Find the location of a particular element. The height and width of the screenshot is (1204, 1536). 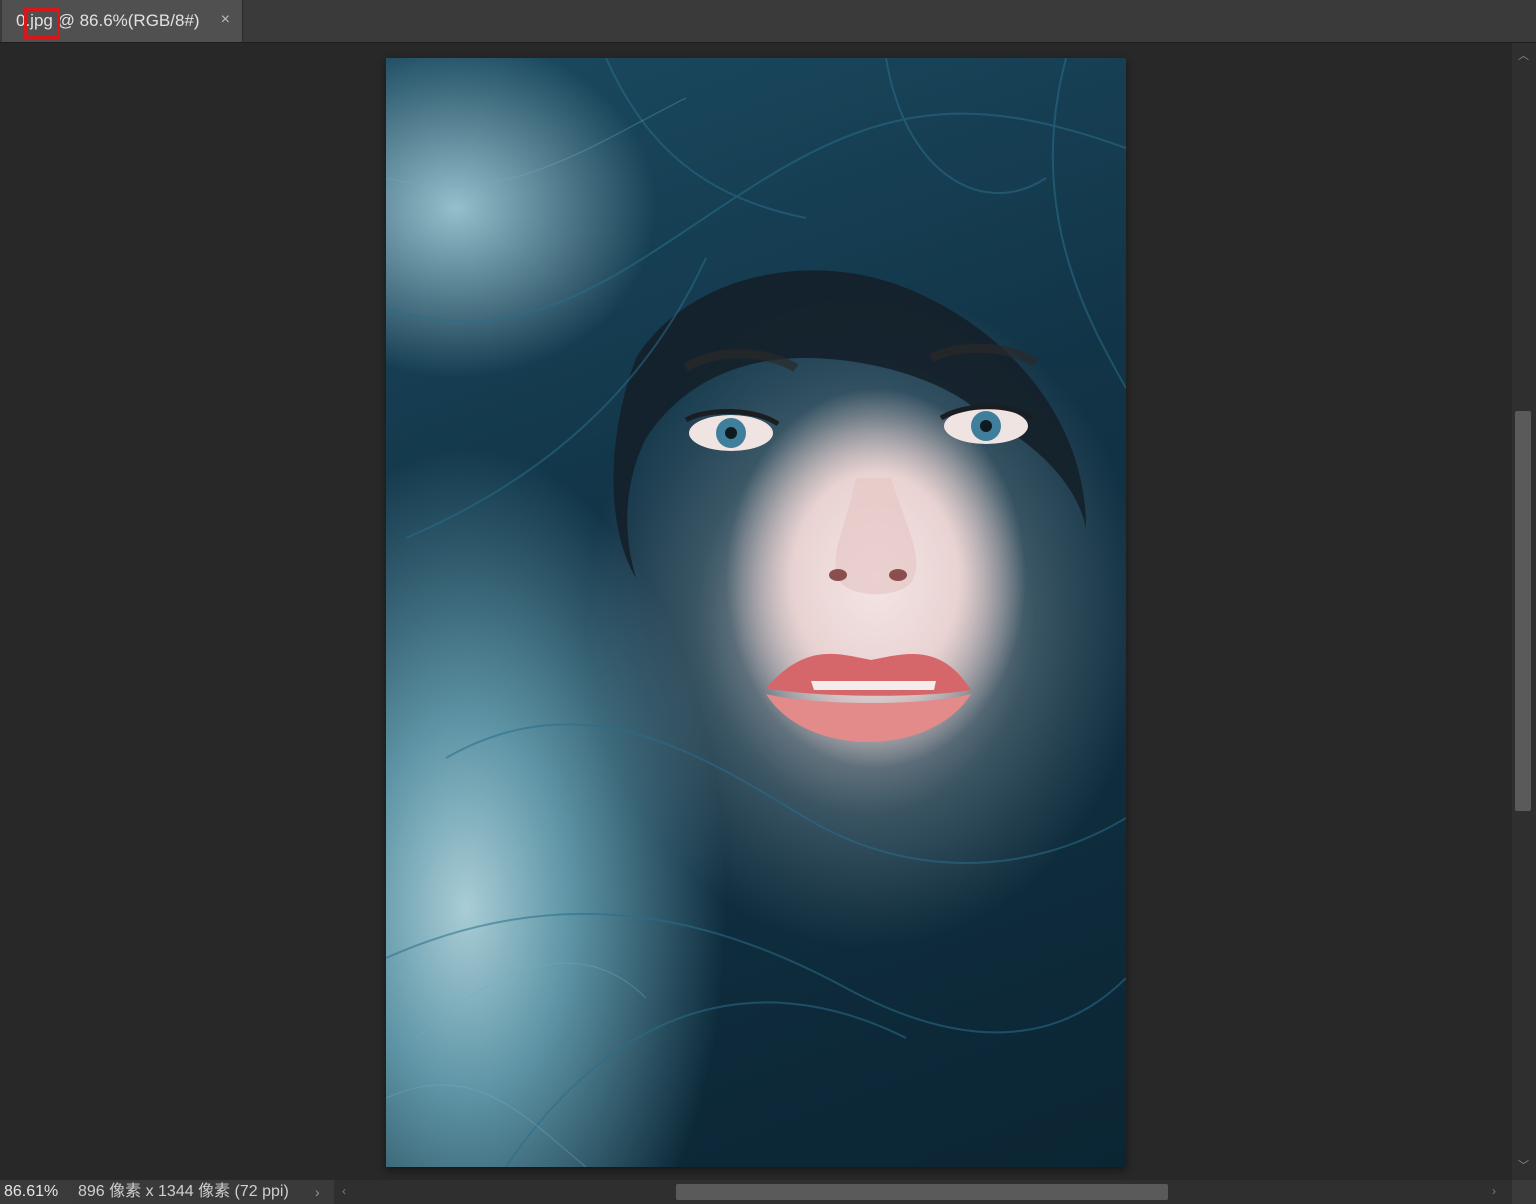

vertical-scrollbar: ︿ ﹀ is located at coordinates (1524, 611).